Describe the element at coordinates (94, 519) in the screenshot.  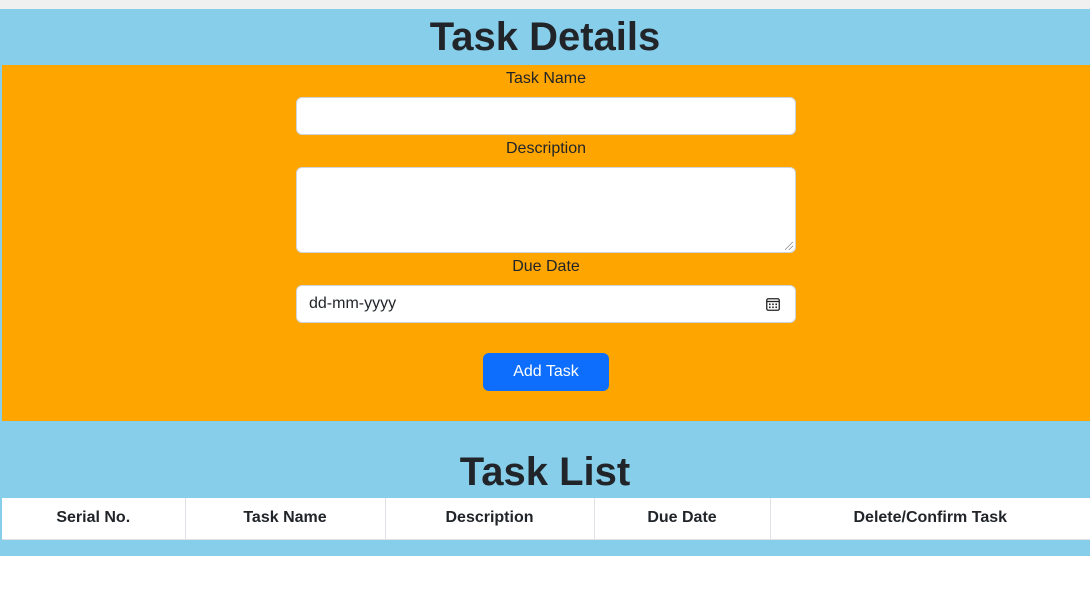
I see `column-header-serial-no: Serial No.` at that location.